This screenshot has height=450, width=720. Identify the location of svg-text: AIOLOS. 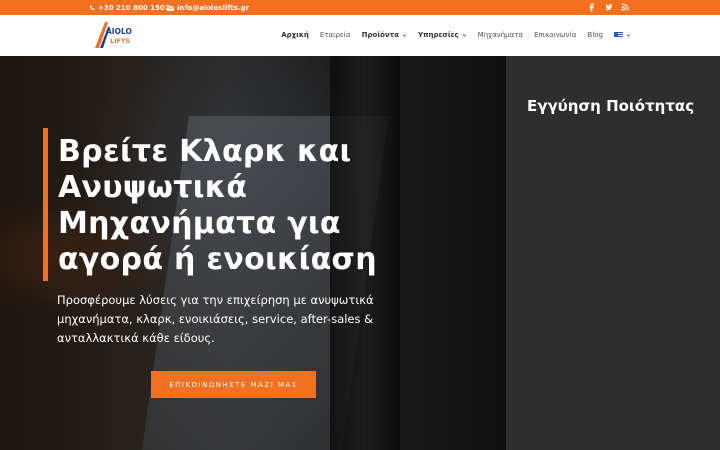
(119, 31).